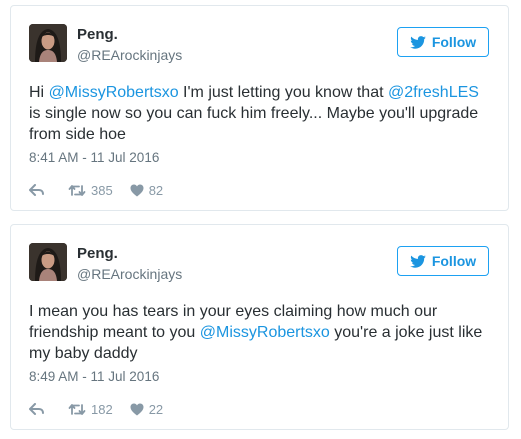 Image resolution: width=521 pixels, height=439 pixels. What do you see at coordinates (156, 409) in the screenshot?
I see `like-count: 22` at bounding box center [156, 409].